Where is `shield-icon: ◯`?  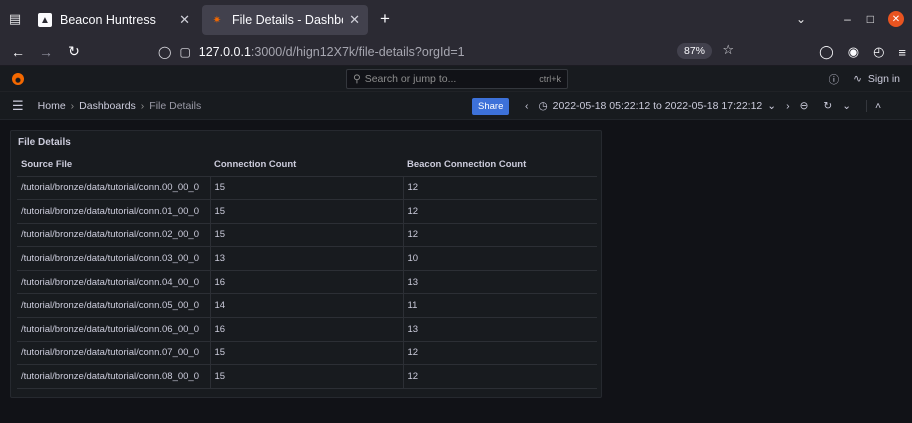
shield-icon: ◯ is located at coordinates (165, 52).